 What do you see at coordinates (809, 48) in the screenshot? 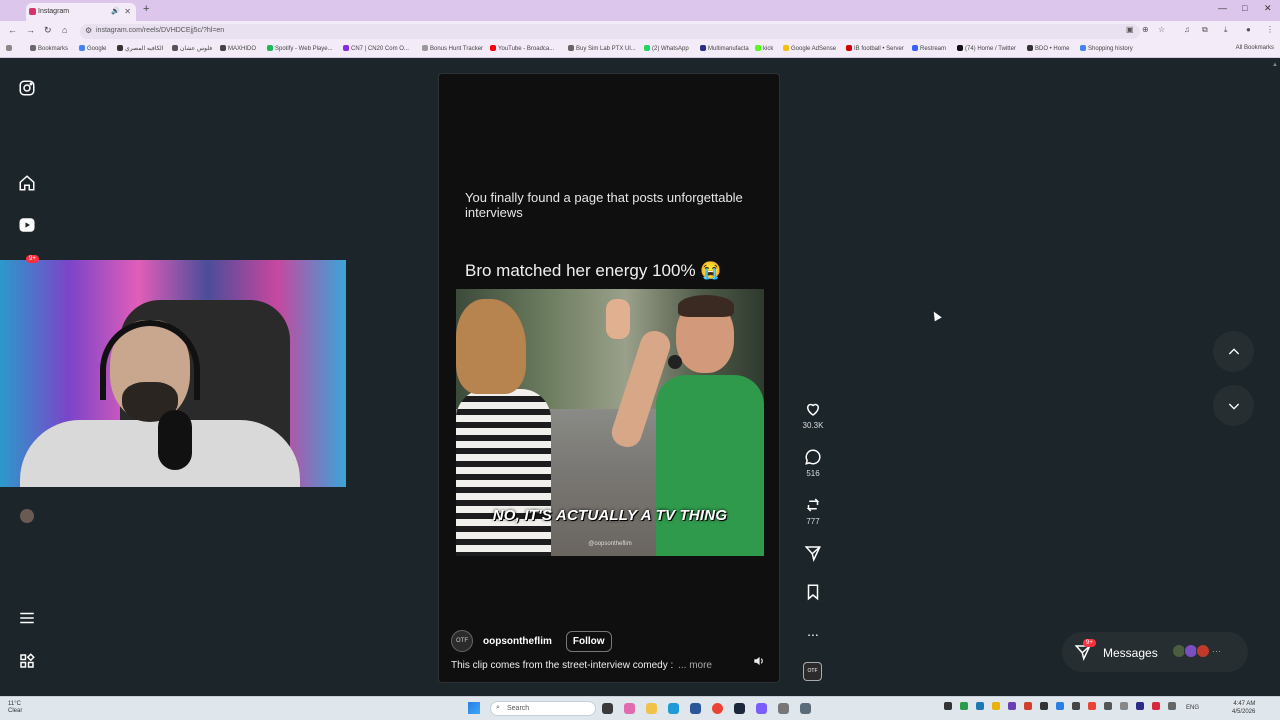
I see `bookmark-item: Google AdSense` at bounding box center [809, 48].